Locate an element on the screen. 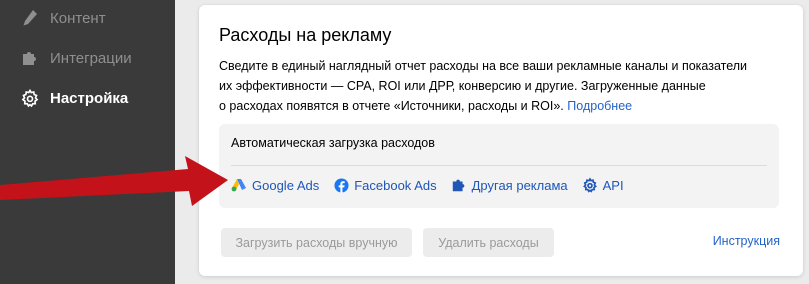 The image size is (809, 284). sidebar-item-settings: Настройка is located at coordinates (74, 98).